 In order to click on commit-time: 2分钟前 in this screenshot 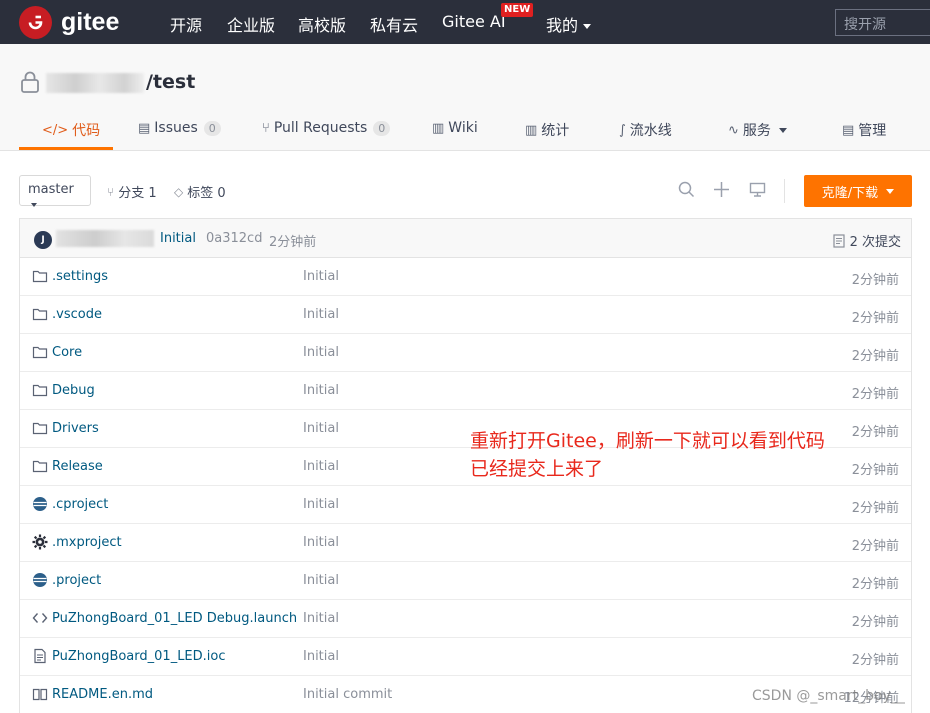, I will do `click(293, 242)`.